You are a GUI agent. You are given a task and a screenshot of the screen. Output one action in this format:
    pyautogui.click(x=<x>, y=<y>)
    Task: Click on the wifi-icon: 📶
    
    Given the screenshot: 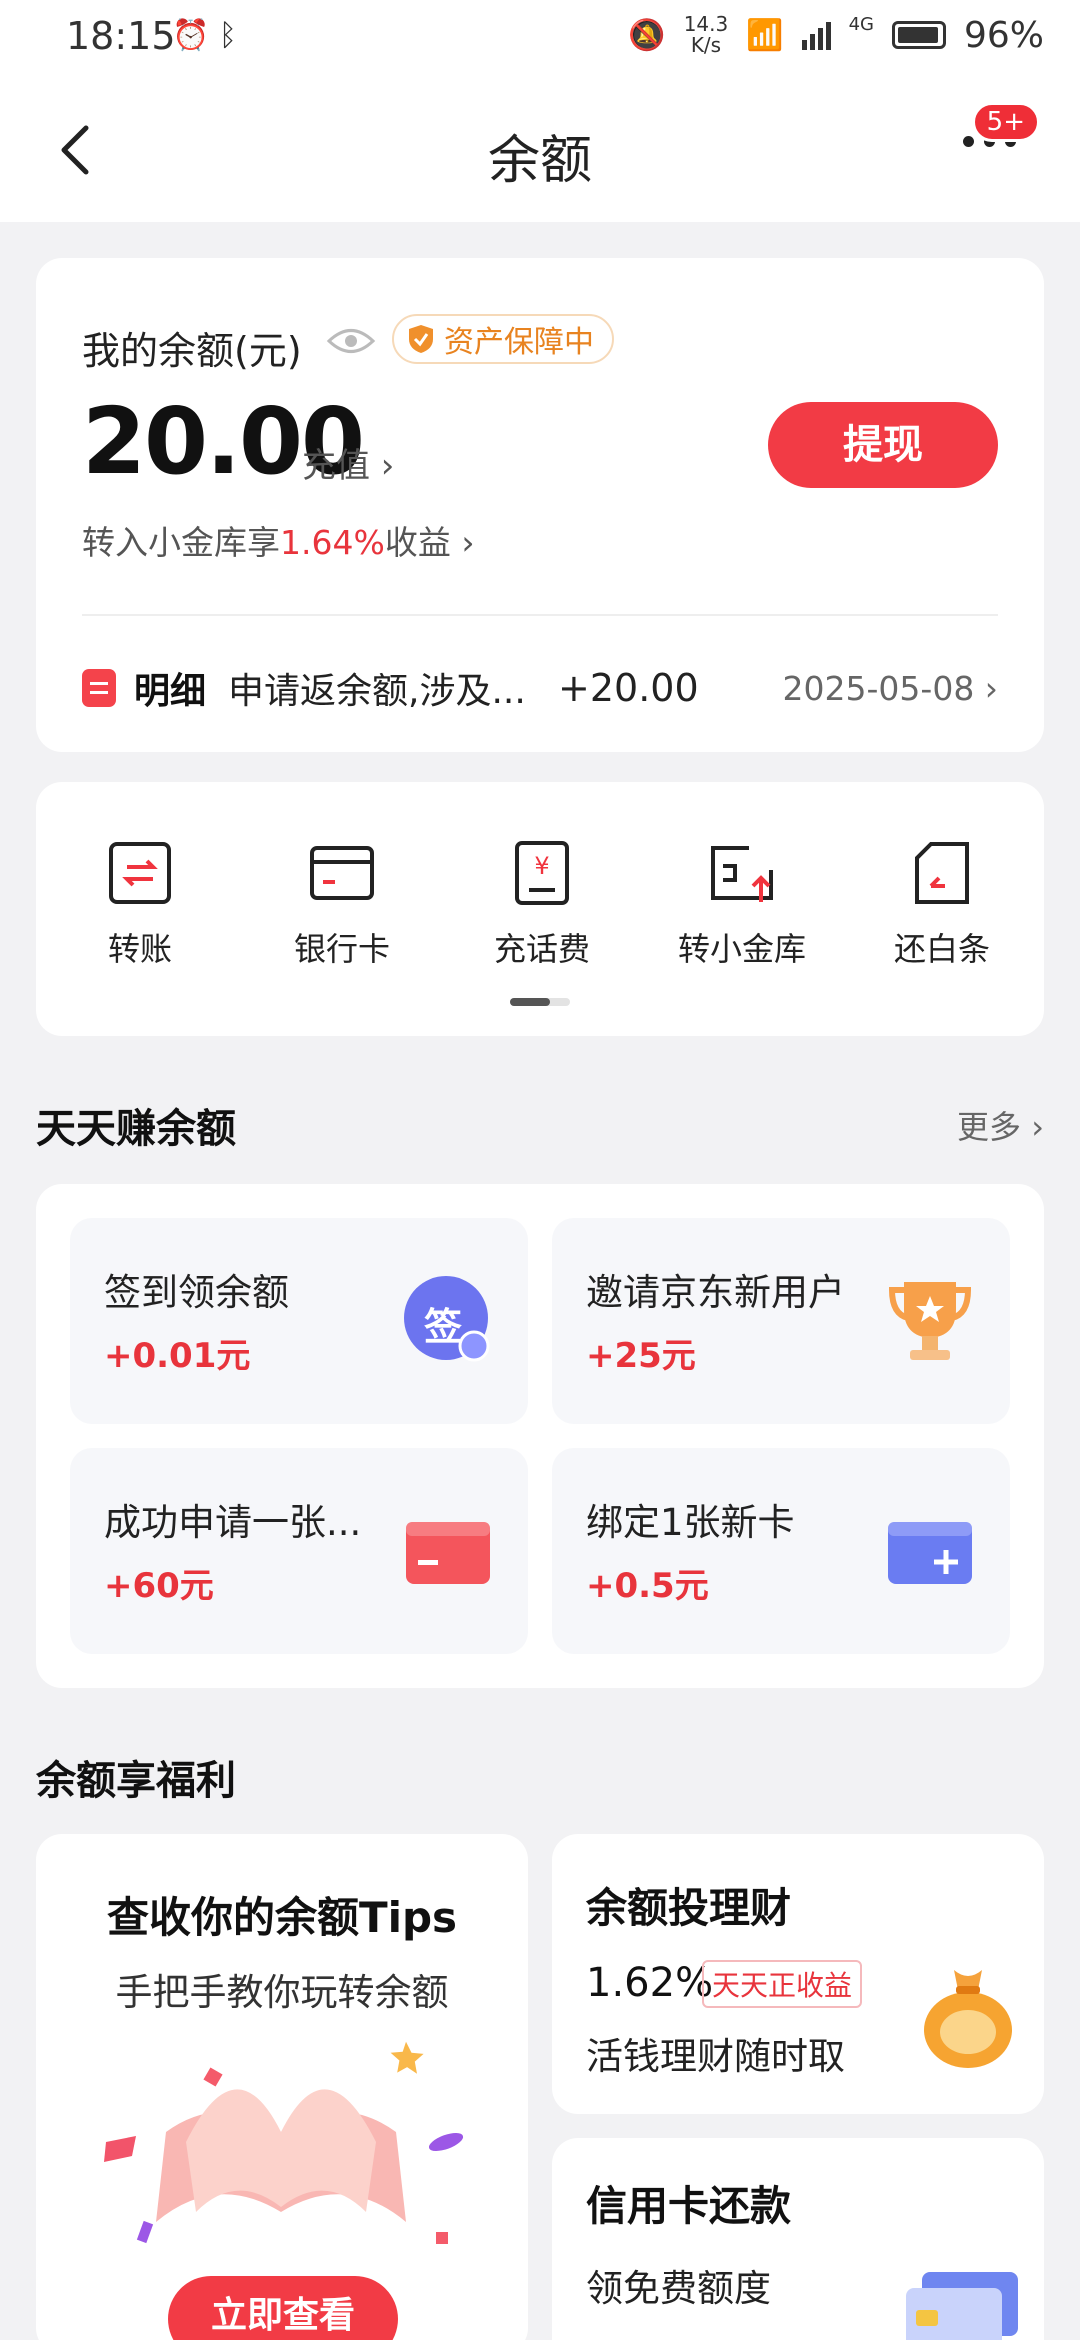 What is the action you would take?
    pyautogui.click(x=765, y=35)
    